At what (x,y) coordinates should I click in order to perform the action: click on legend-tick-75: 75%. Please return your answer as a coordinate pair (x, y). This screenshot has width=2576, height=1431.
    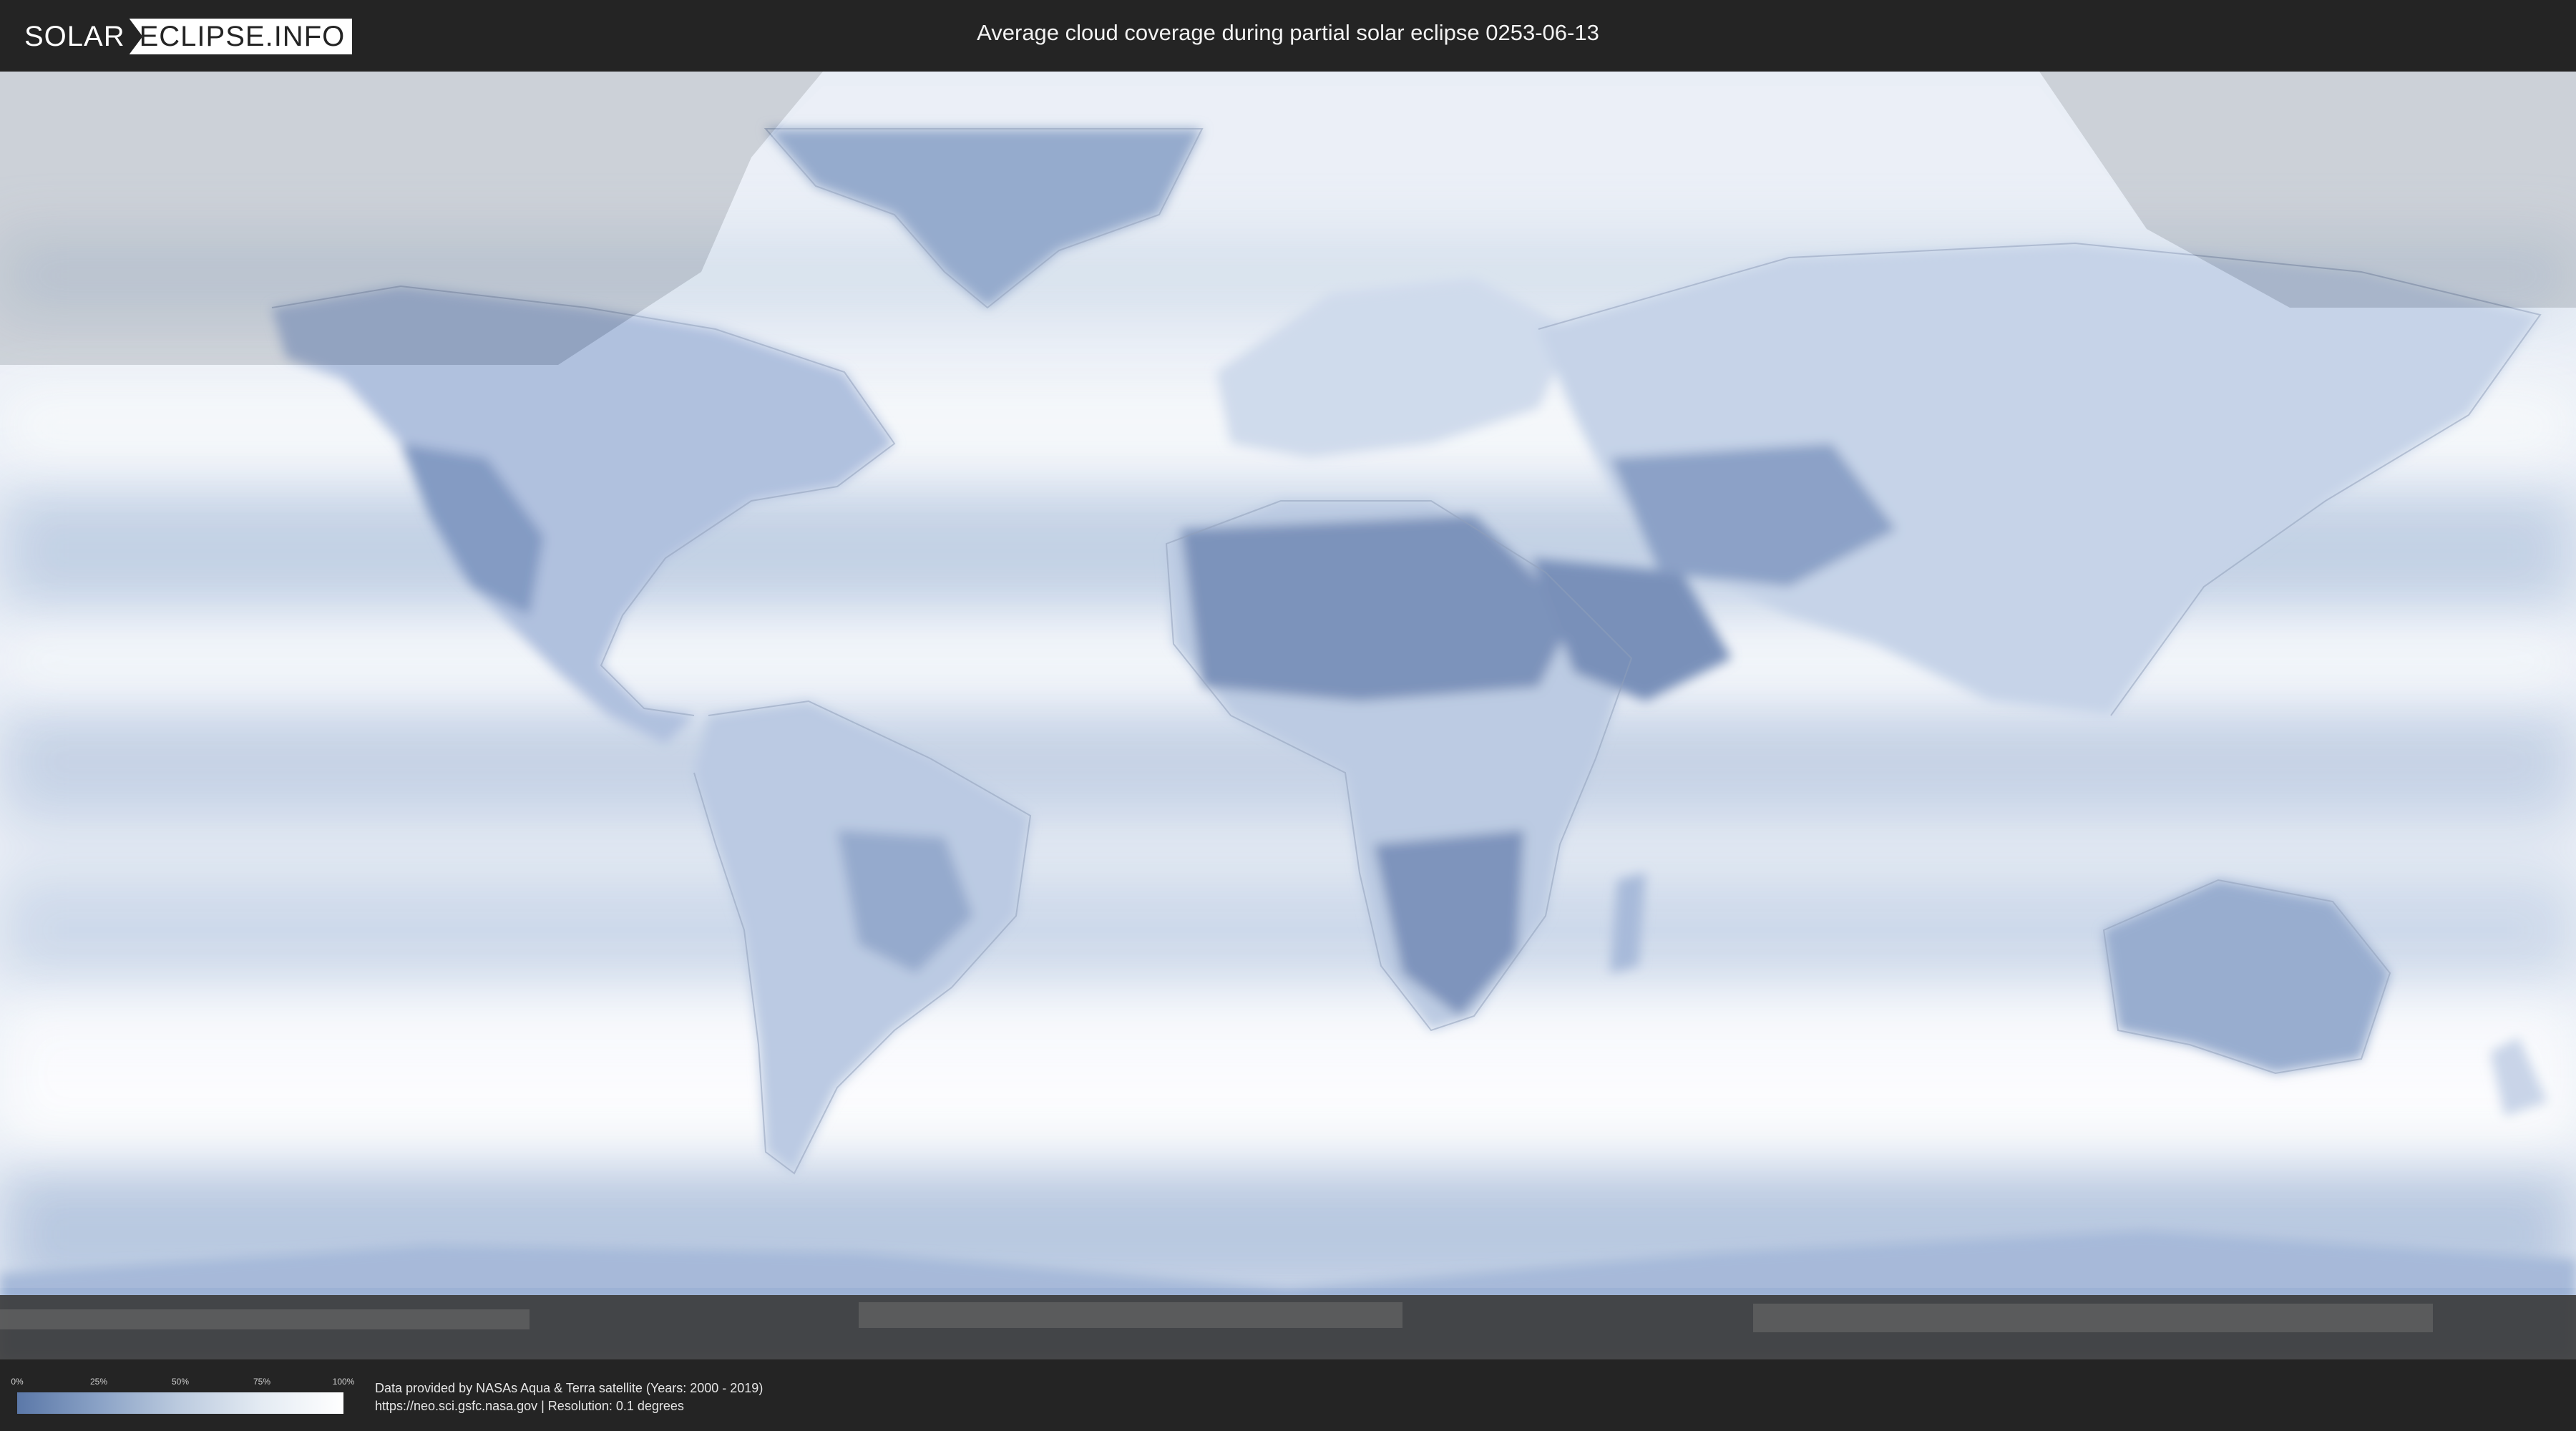
    Looking at the image, I should click on (262, 1382).